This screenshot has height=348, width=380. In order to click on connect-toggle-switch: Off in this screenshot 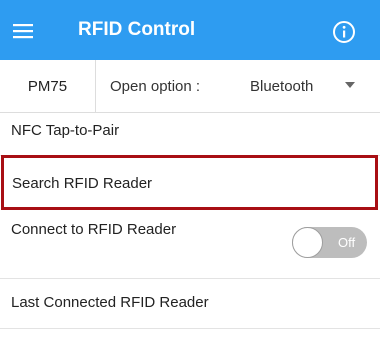, I will do `click(329, 242)`.